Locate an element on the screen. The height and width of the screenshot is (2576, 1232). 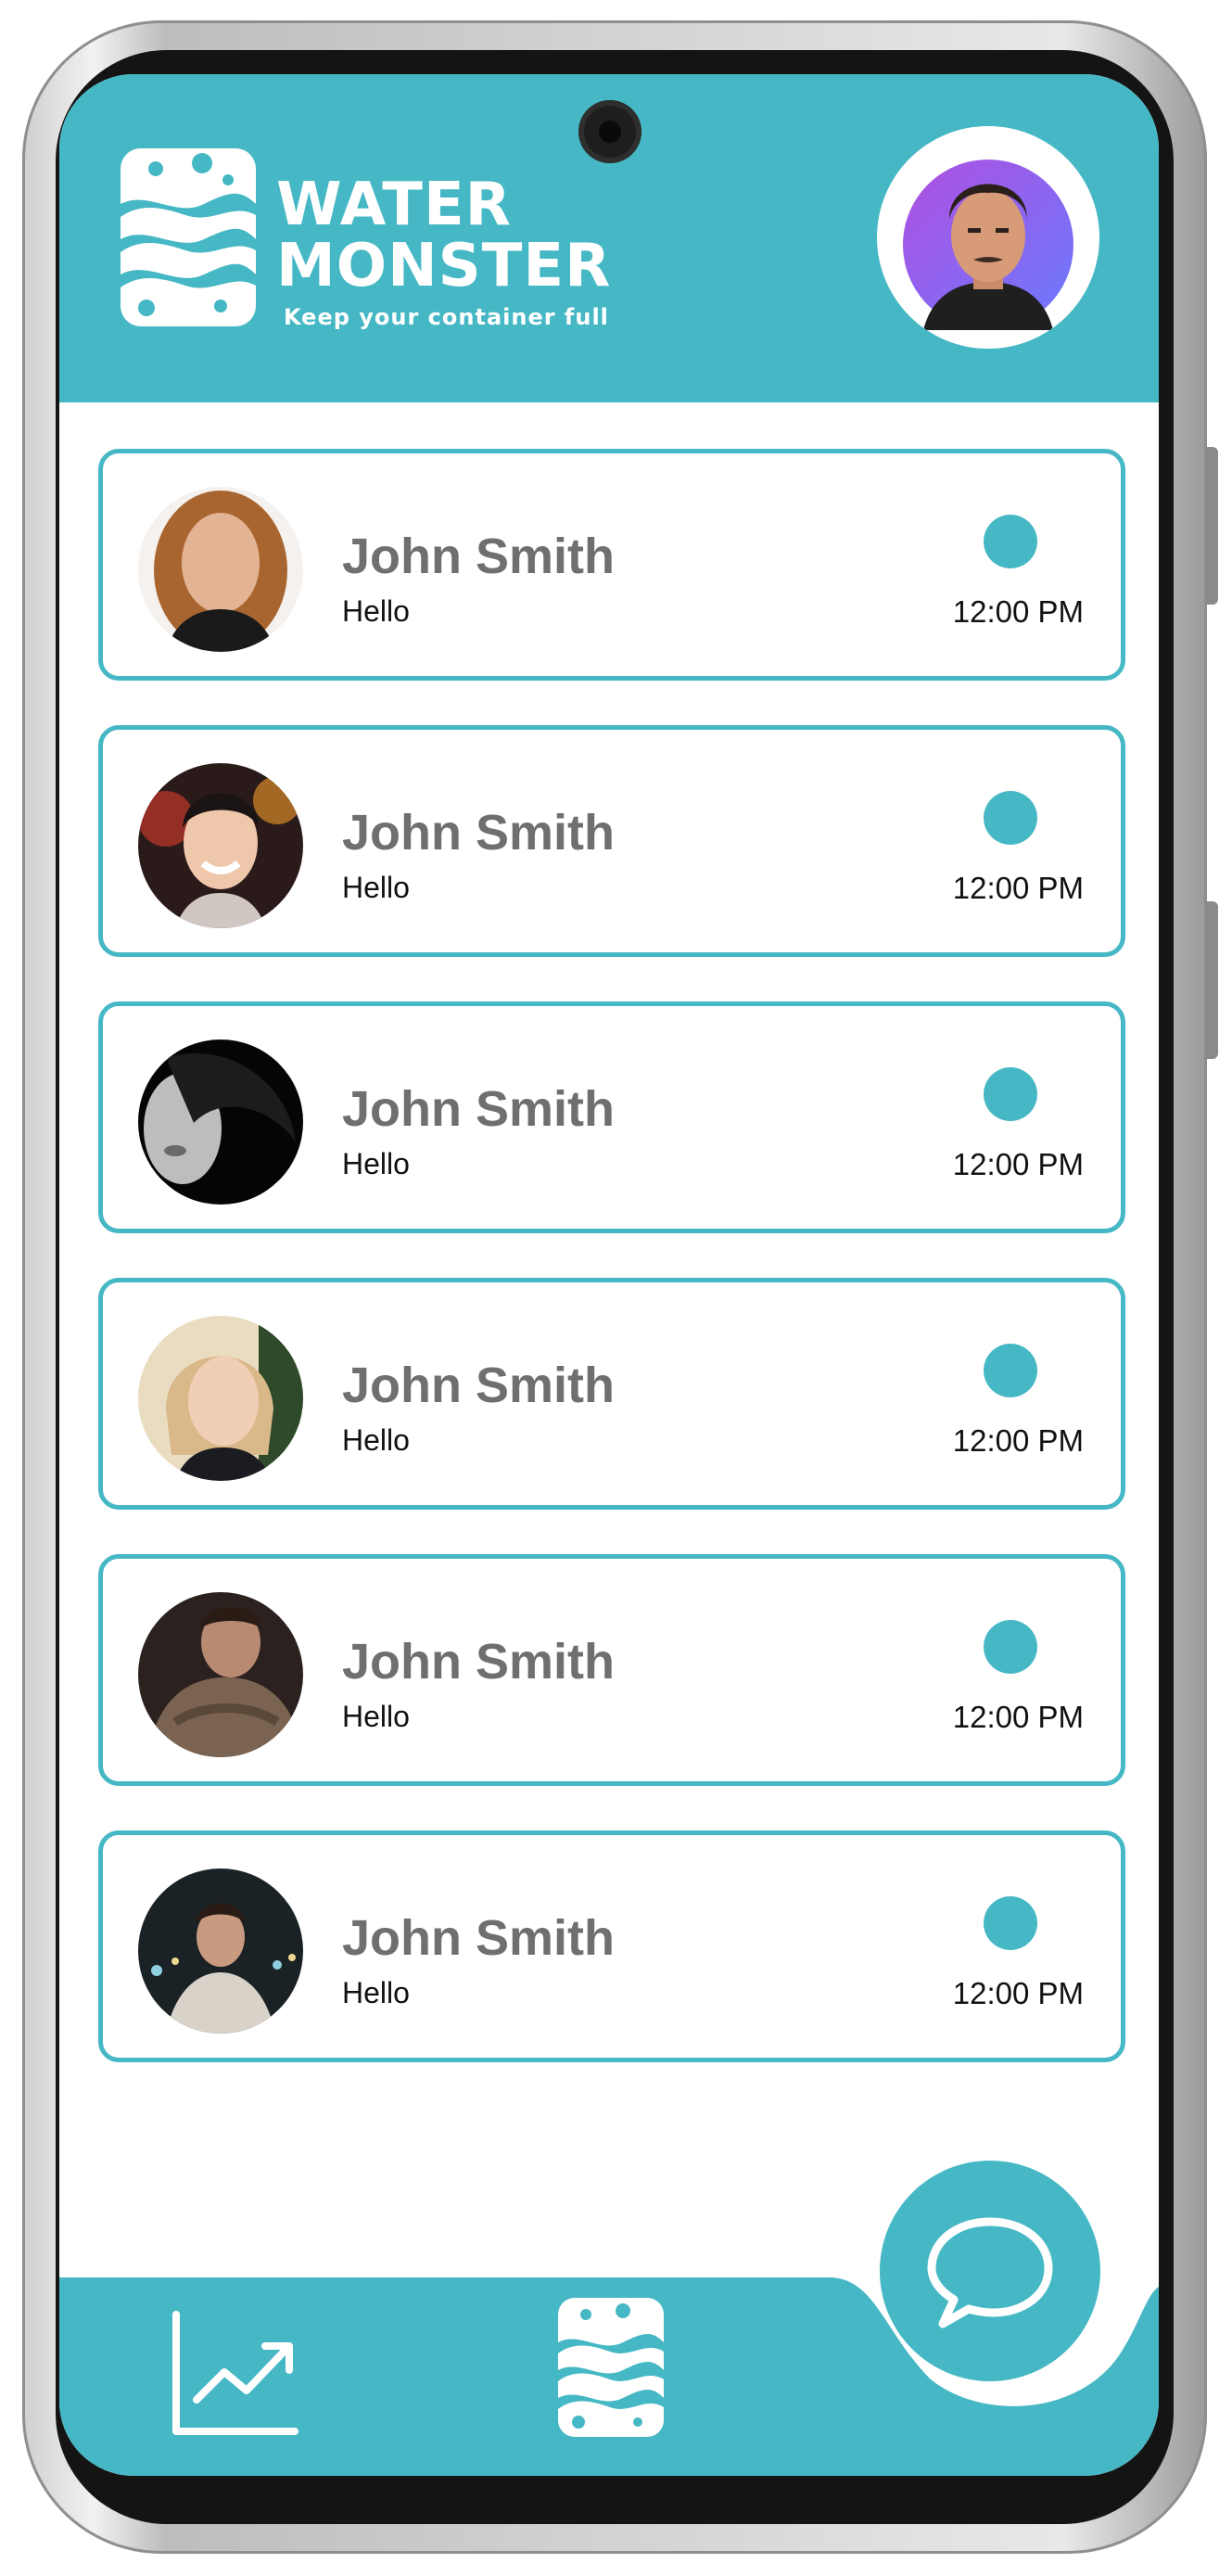
volume-button is located at coordinates (1211, 526).